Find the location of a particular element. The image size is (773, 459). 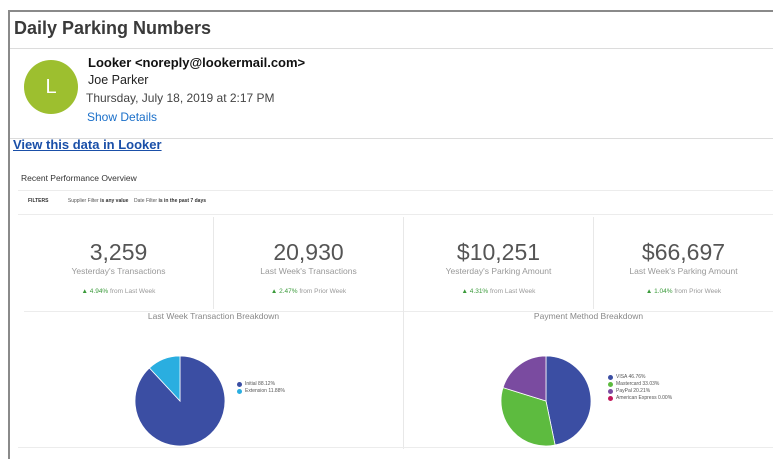

kpi-value: 3,259 is located at coordinates (118, 252).